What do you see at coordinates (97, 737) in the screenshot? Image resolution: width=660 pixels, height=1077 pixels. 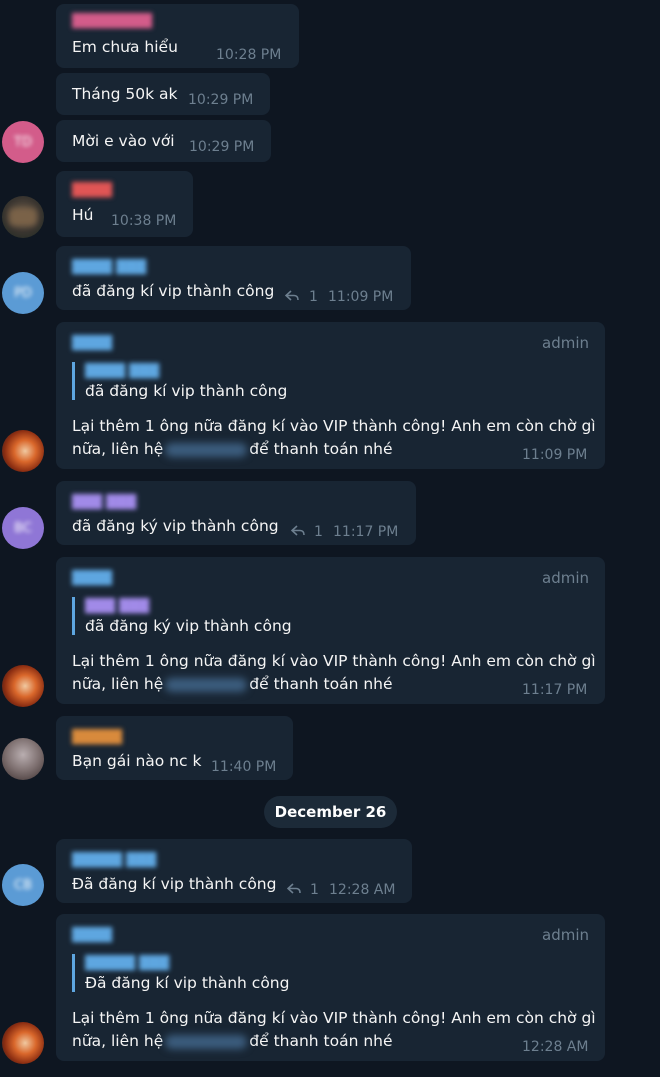 I see `sender-name-redacted: █████` at bounding box center [97, 737].